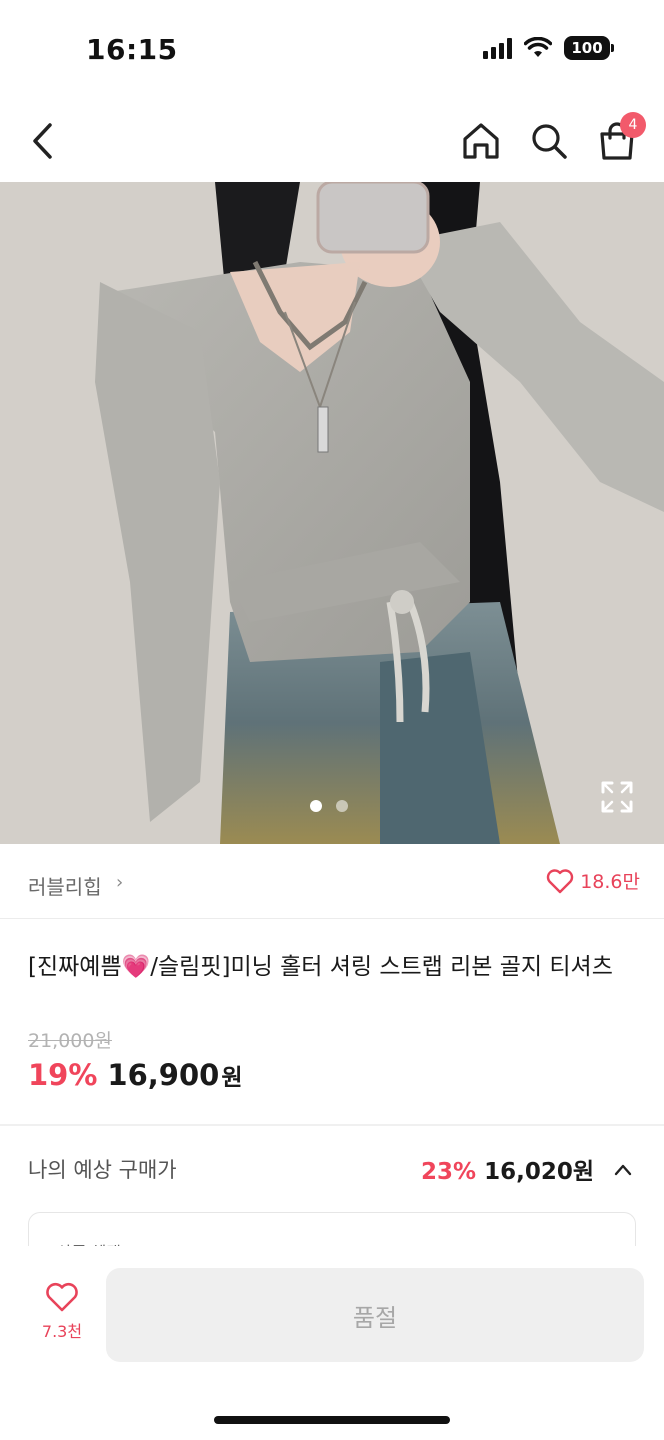 This screenshot has height=1440, width=664. Describe the element at coordinates (332, 141) in the screenshot. I see `app-header: 4` at that location.